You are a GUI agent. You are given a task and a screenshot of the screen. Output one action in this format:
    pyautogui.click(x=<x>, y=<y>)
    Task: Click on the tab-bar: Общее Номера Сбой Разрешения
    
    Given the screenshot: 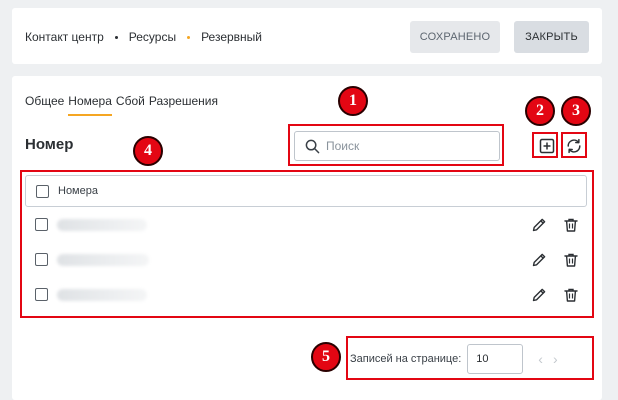 What is the action you would take?
    pyautogui.click(x=123, y=105)
    